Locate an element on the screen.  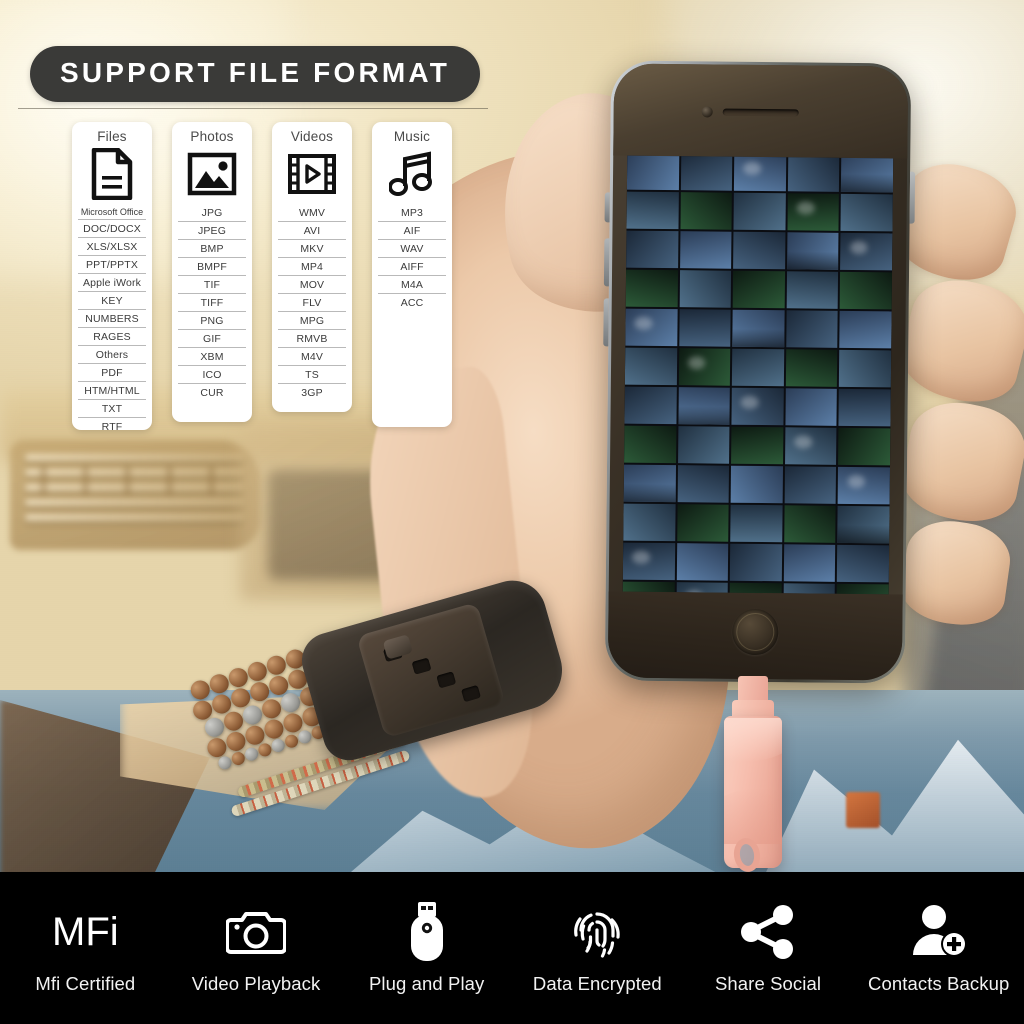
format-item: JPG is located at coordinates (212, 212).